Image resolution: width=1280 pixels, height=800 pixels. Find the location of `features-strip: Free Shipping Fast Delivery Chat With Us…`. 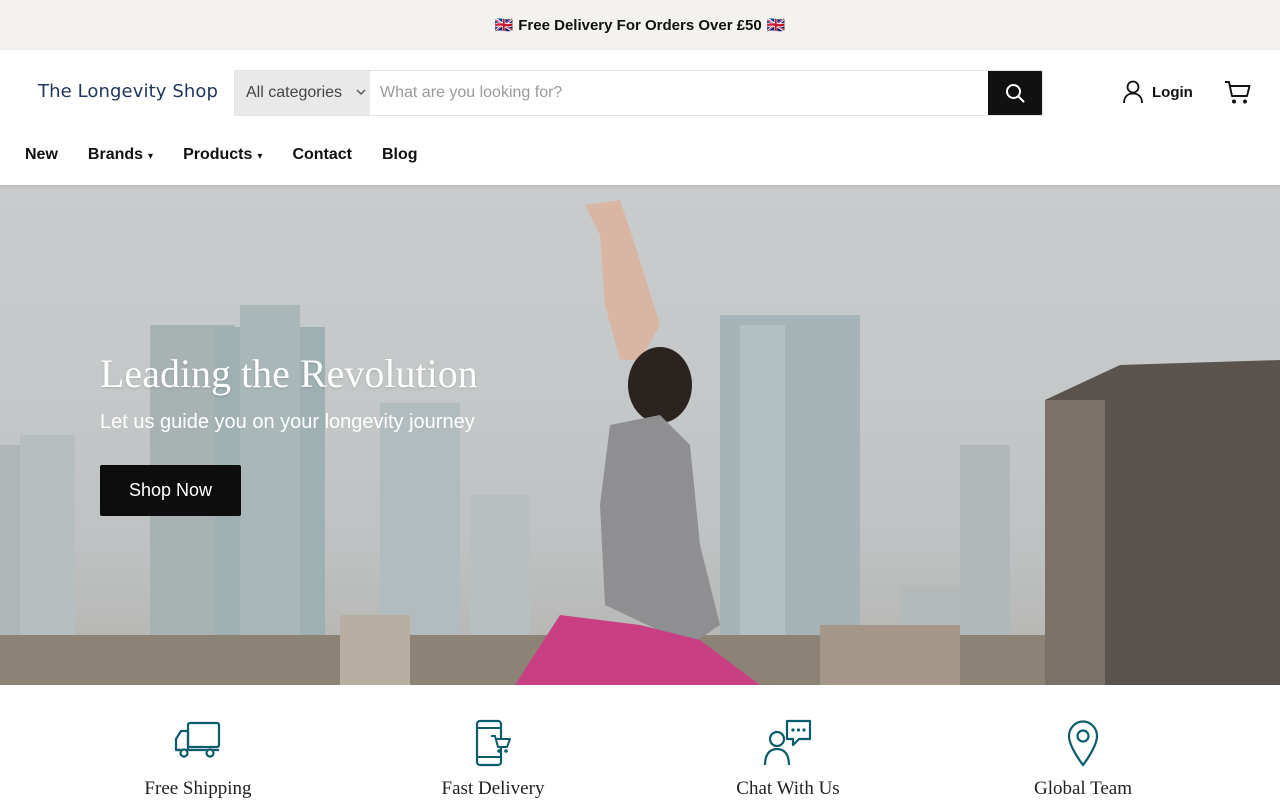

features-strip: Free Shipping Fast Delivery Chat With Us… is located at coordinates (640, 742).